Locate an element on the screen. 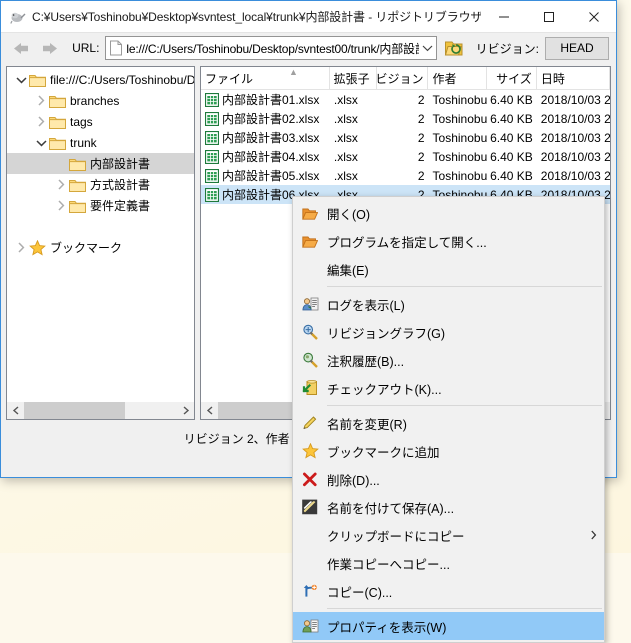 Image resolution: width=631 pixels, height=643 pixels. menu-item-label: ブックマークに追加 is located at coordinates (454, 451).